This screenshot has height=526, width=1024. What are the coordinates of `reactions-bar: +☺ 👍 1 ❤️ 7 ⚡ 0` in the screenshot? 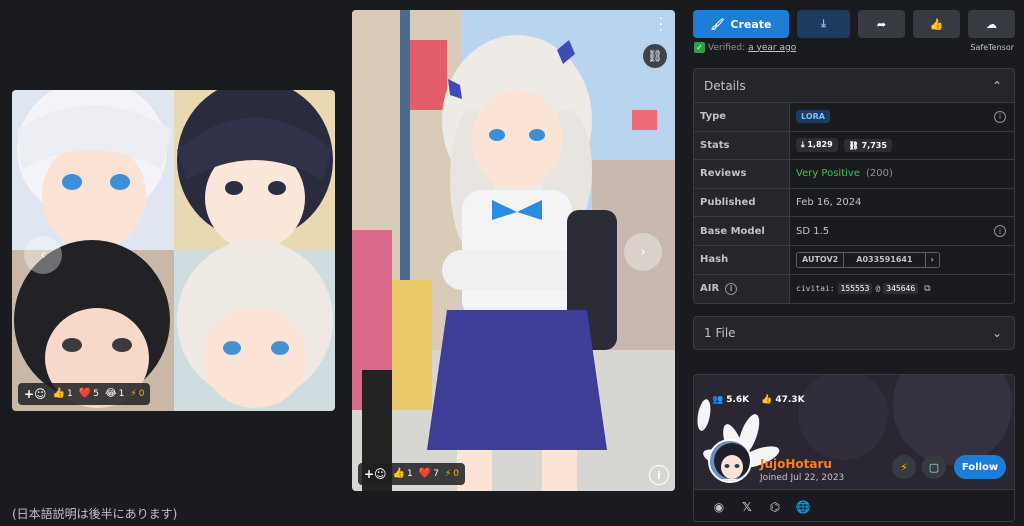 It's located at (412, 474).